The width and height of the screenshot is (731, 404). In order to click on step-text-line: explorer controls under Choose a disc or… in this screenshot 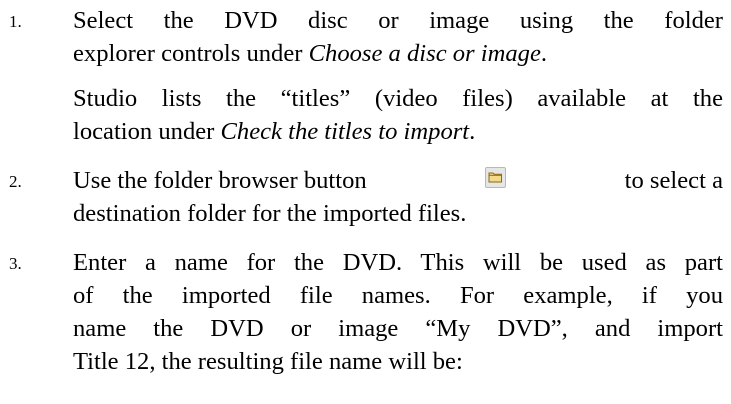, I will do `click(310, 53)`.